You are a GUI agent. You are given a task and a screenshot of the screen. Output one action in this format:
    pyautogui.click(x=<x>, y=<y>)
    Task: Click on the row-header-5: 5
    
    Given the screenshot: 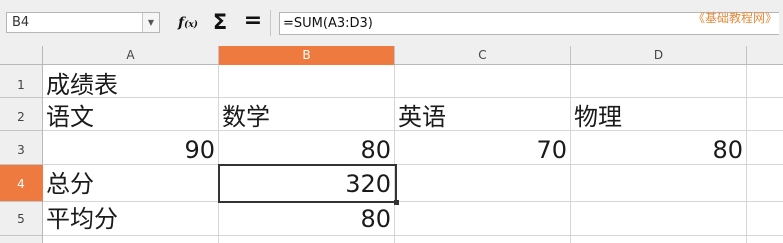 What is the action you would take?
    pyautogui.click(x=21, y=219)
    